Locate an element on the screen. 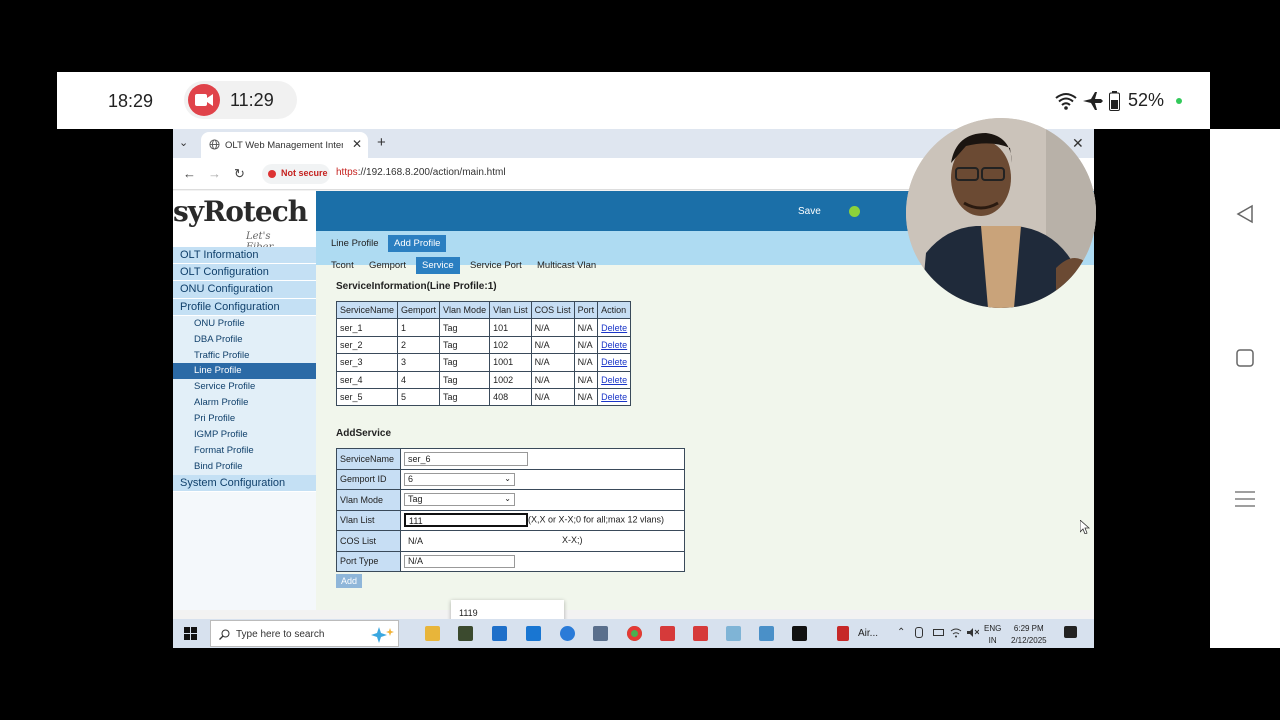 This screenshot has width=1280, height=720. autocomplete-suggestion: 1119 is located at coordinates (468, 613).